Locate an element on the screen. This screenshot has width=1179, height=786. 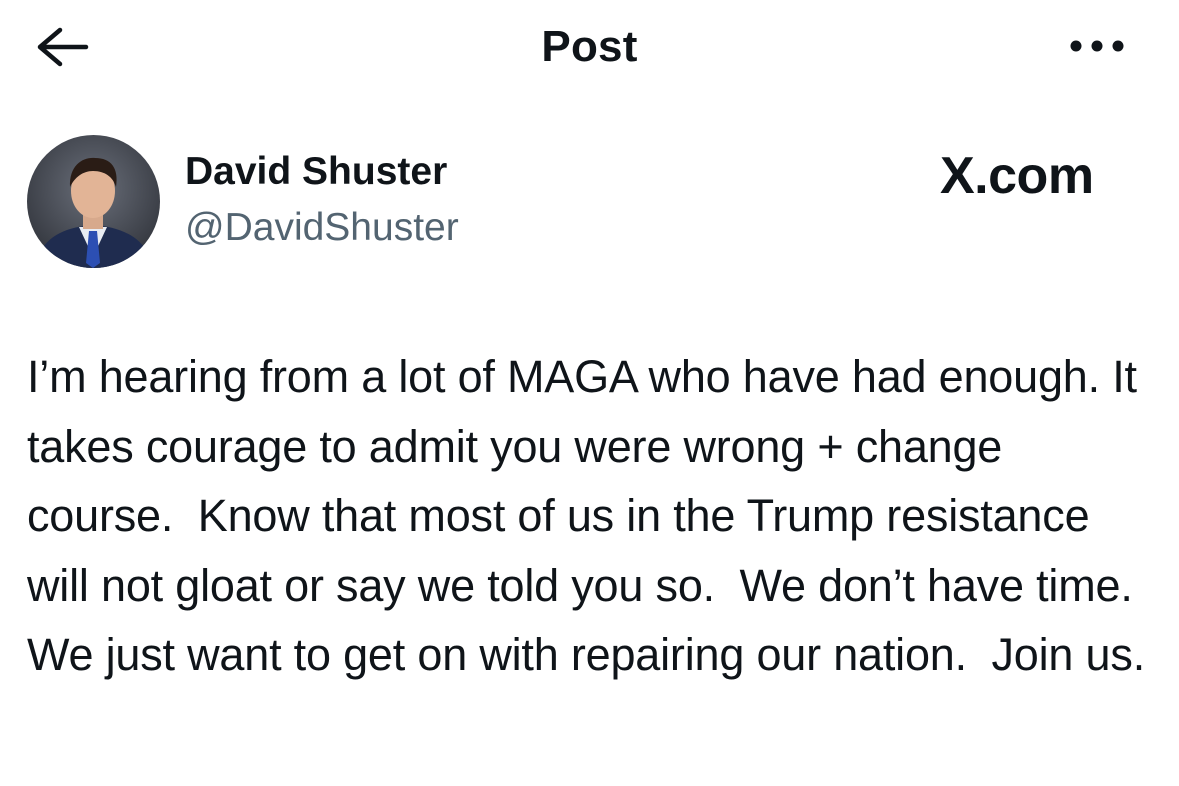
more-options-button is located at coordinates (1097, 48).